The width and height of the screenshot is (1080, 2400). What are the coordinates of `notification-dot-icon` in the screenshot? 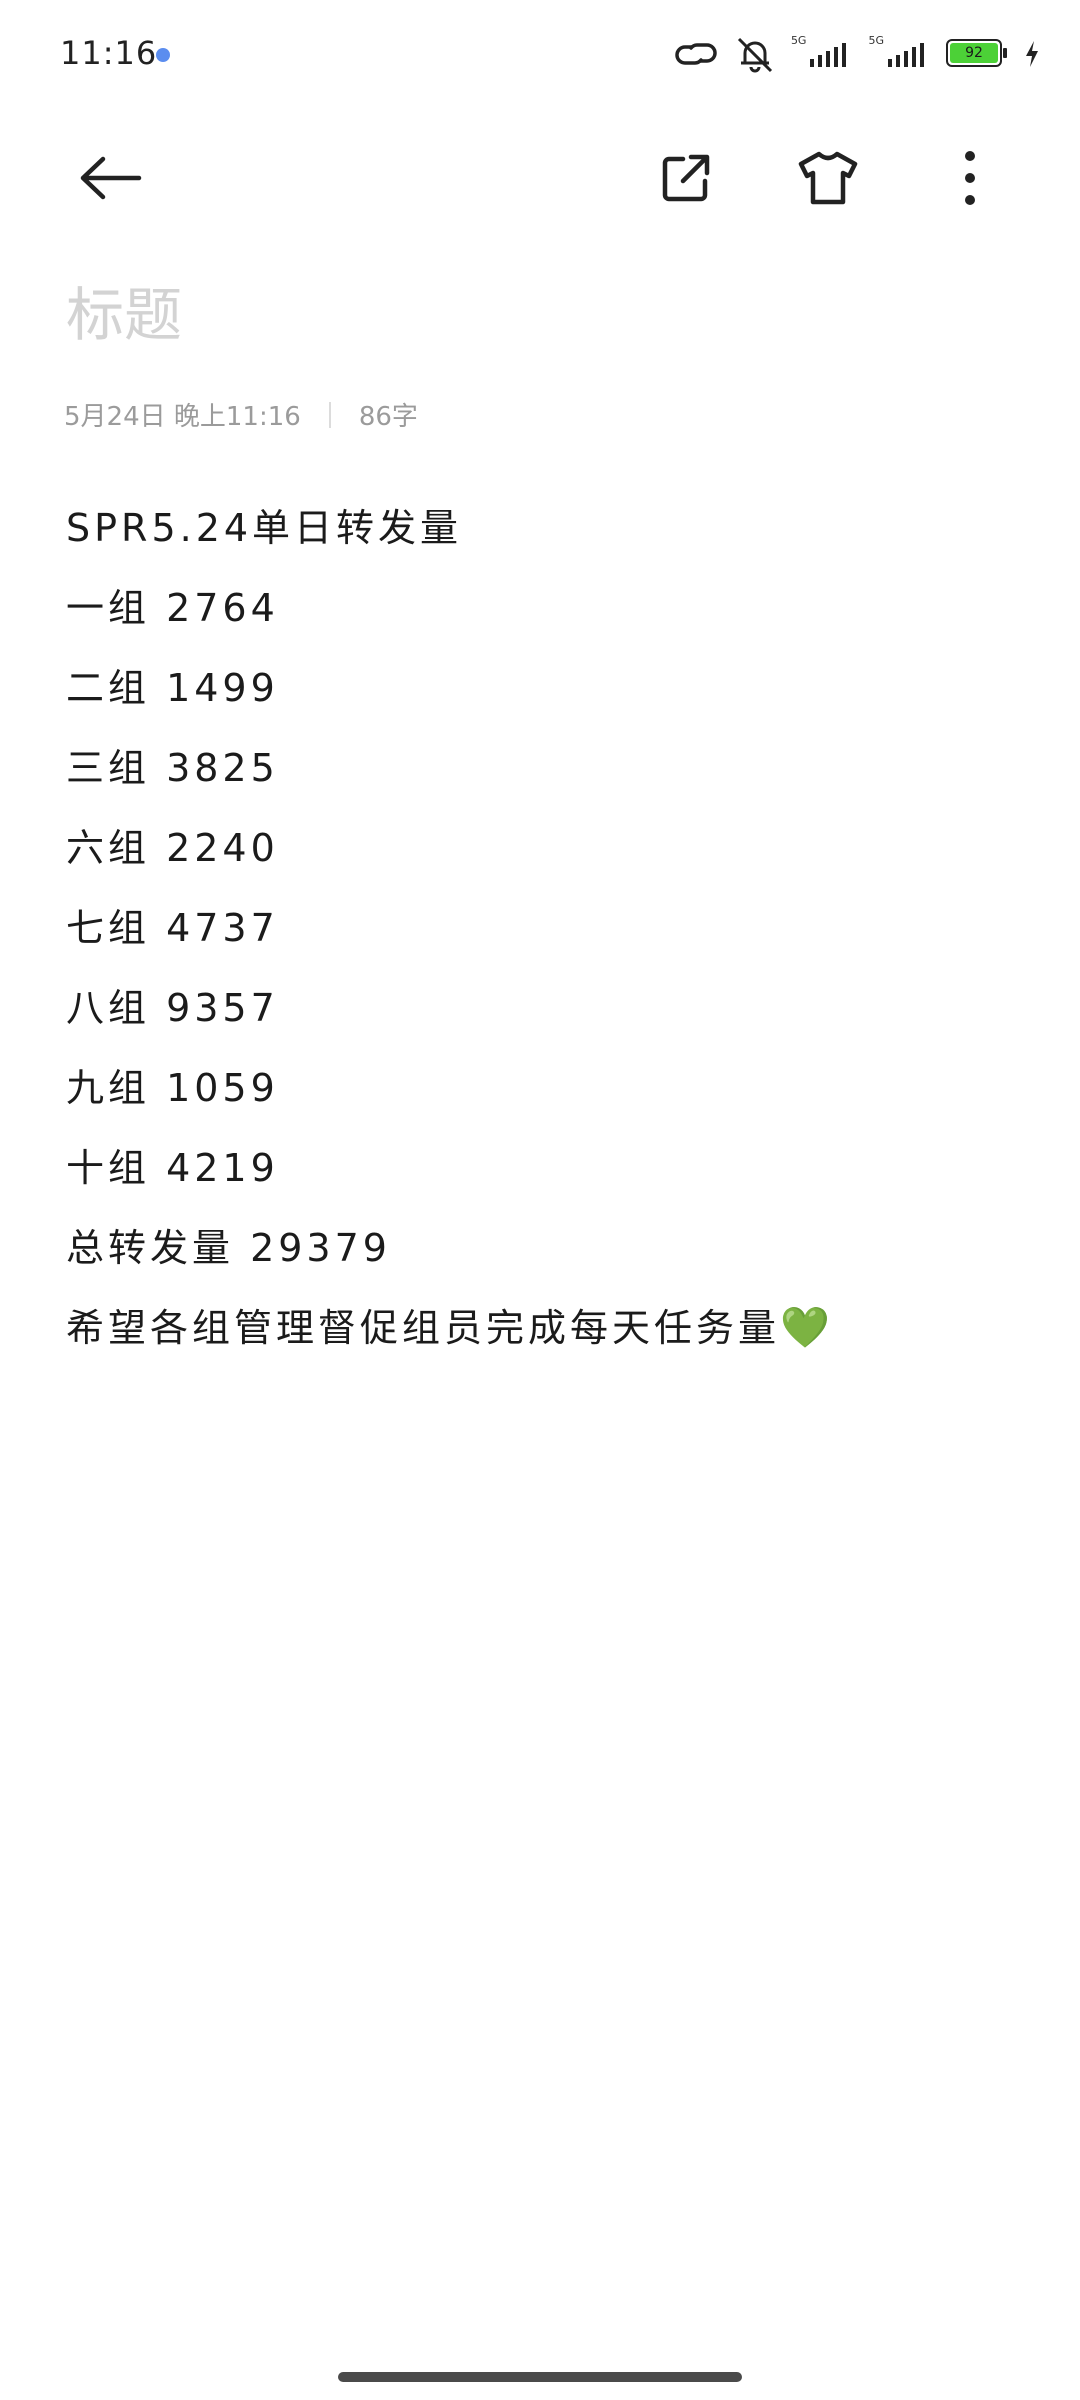 It's located at (163, 55).